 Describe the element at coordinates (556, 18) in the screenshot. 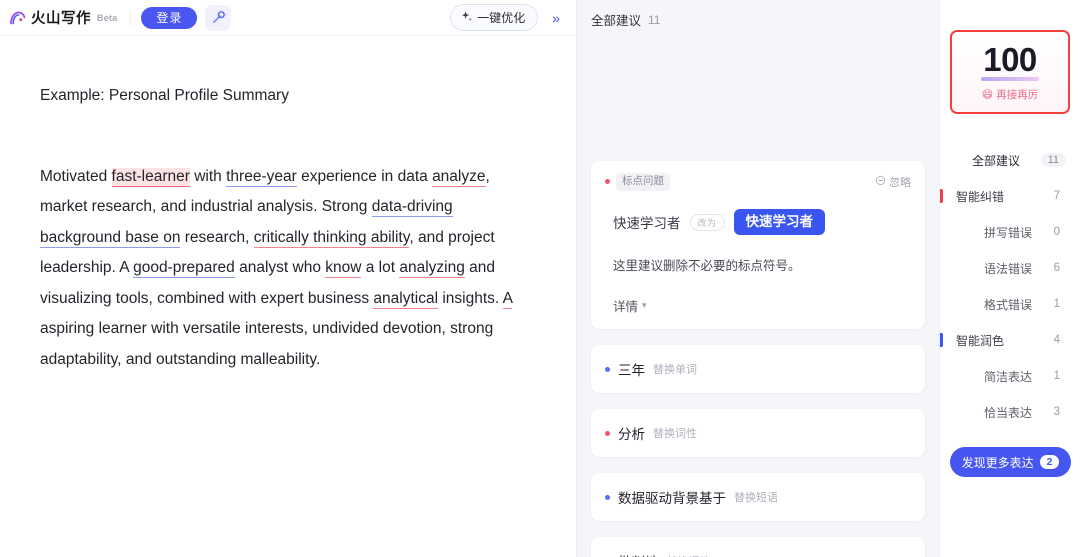

I see `expand-panel-button: »` at that location.